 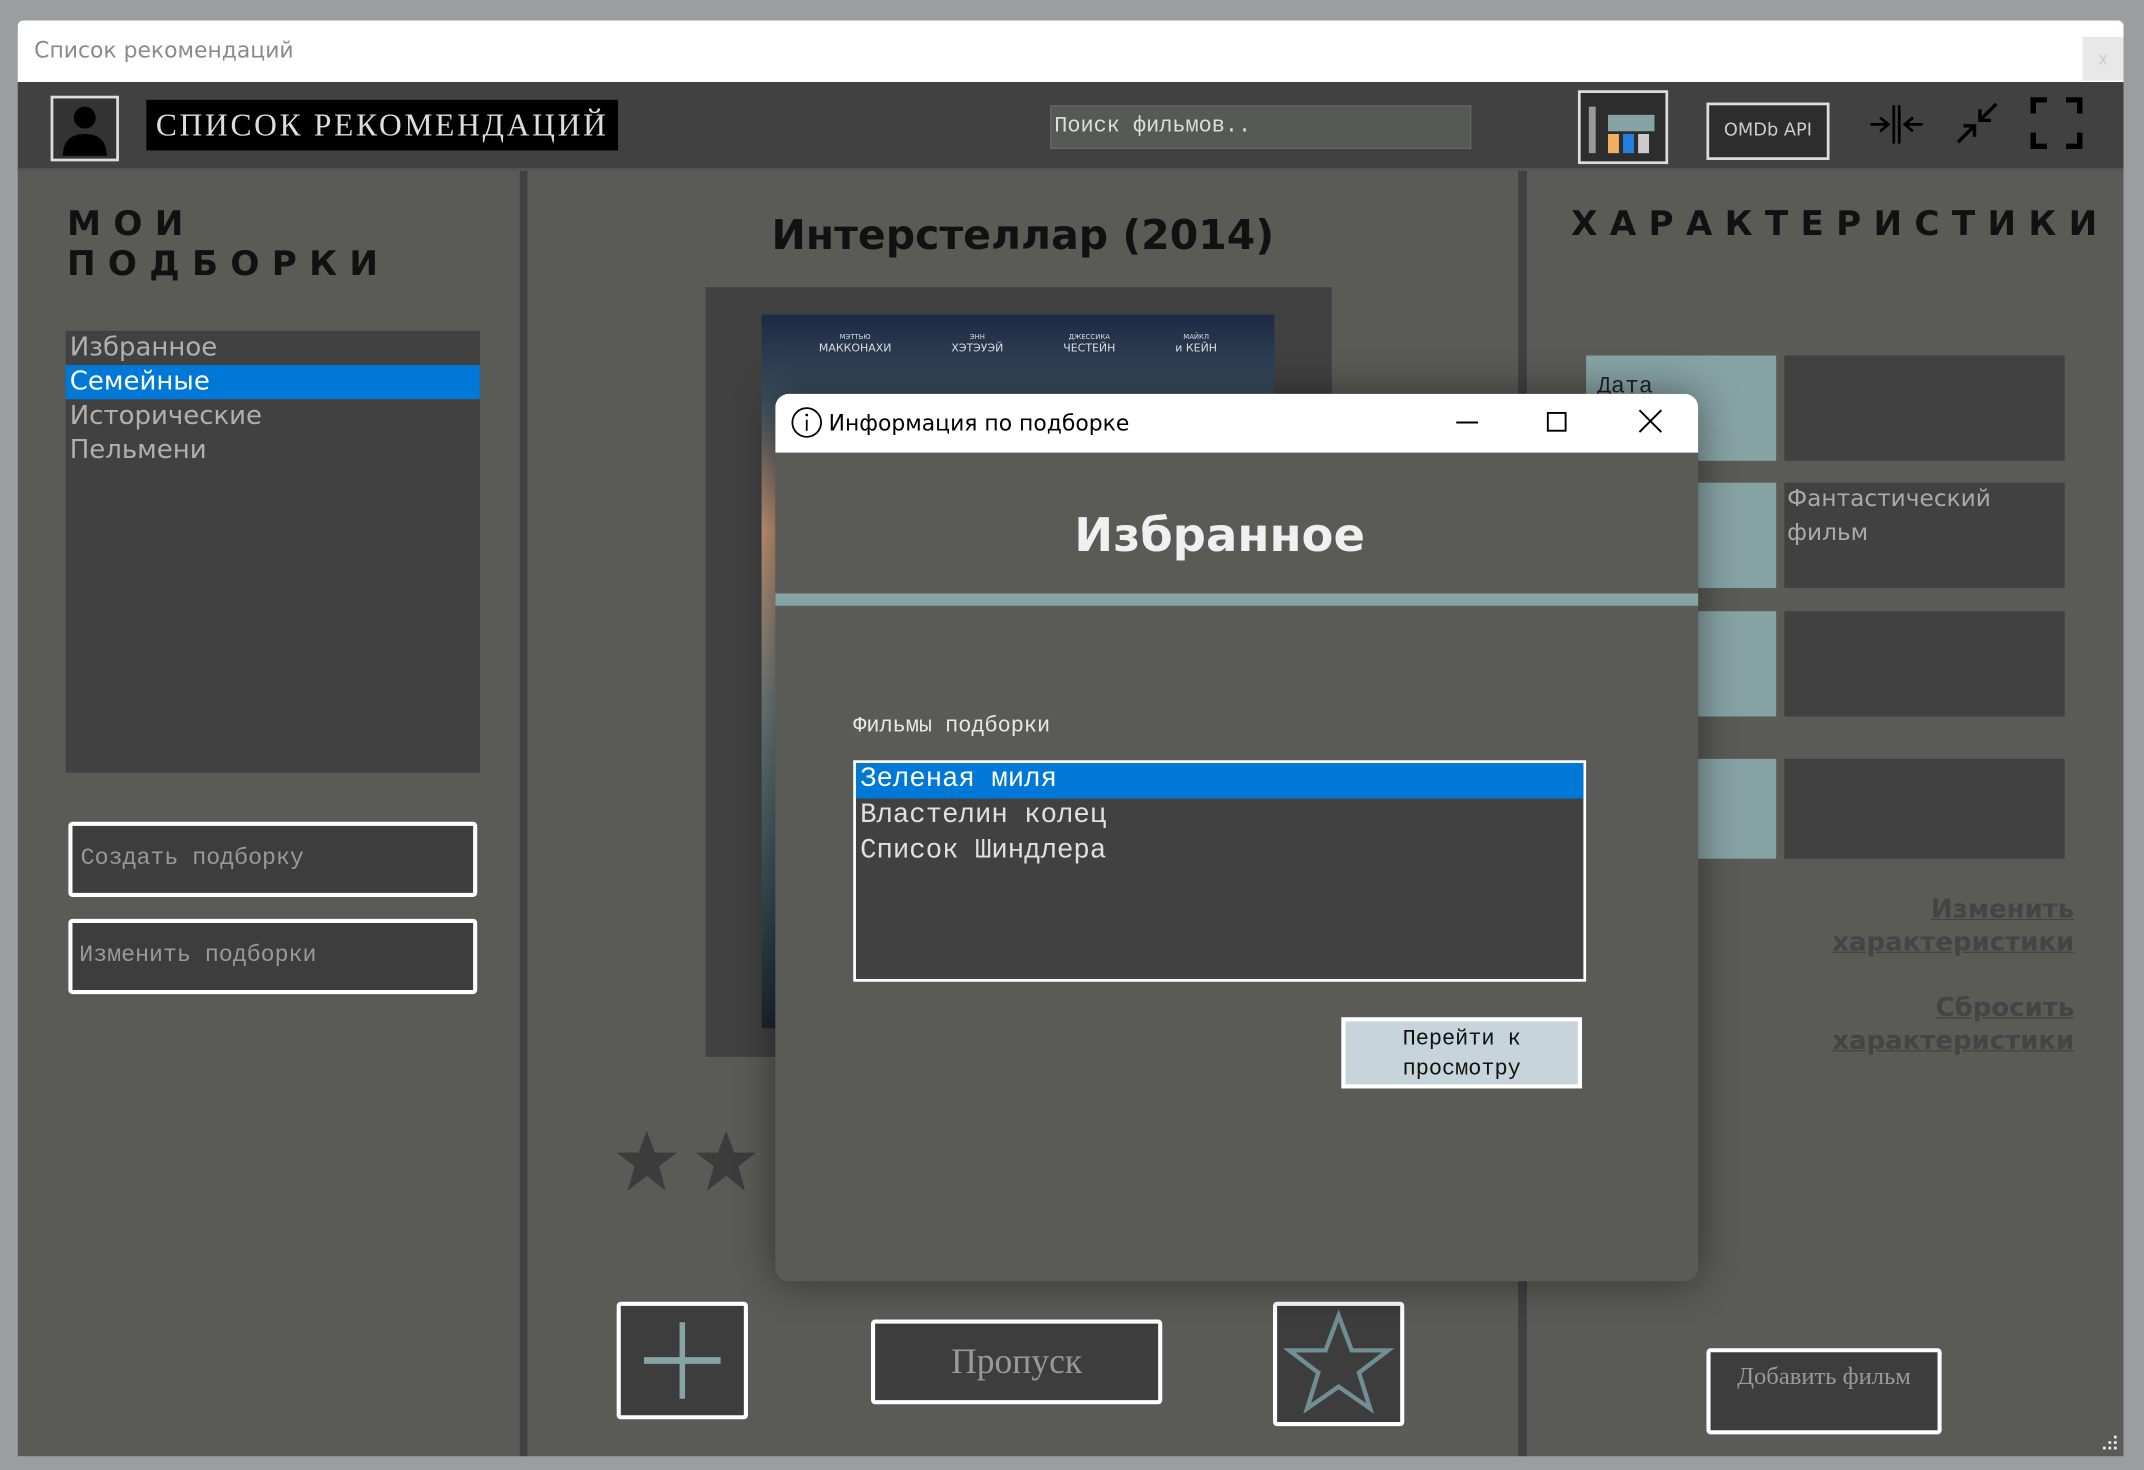 What do you see at coordinates (1237, 599) in the screenshot?
I see `accent-bar` at bounding box center [1237, 599].